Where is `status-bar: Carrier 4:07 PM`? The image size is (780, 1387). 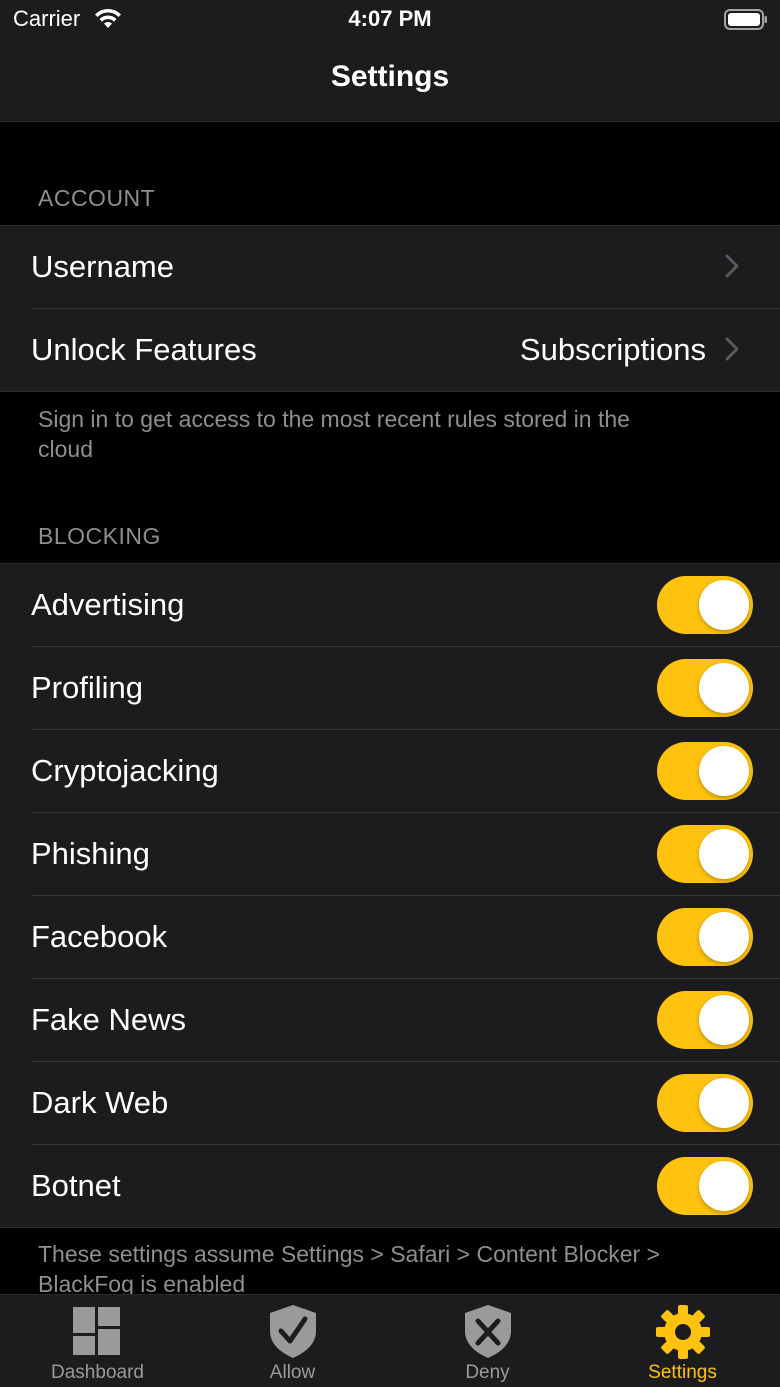 status-bar: Carrier 4:07 PM is located at coordinates (390, 20).